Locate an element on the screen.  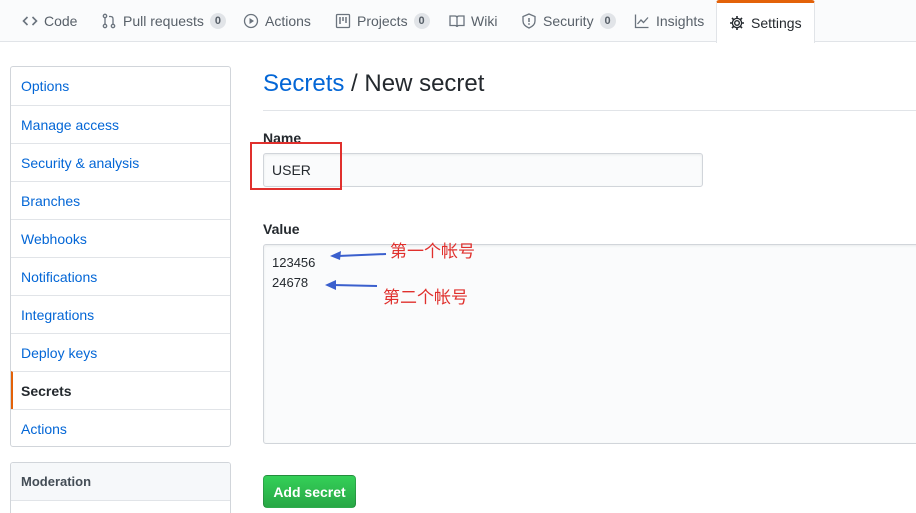
tab-actions: Actions is located at coordinates (277, 21).